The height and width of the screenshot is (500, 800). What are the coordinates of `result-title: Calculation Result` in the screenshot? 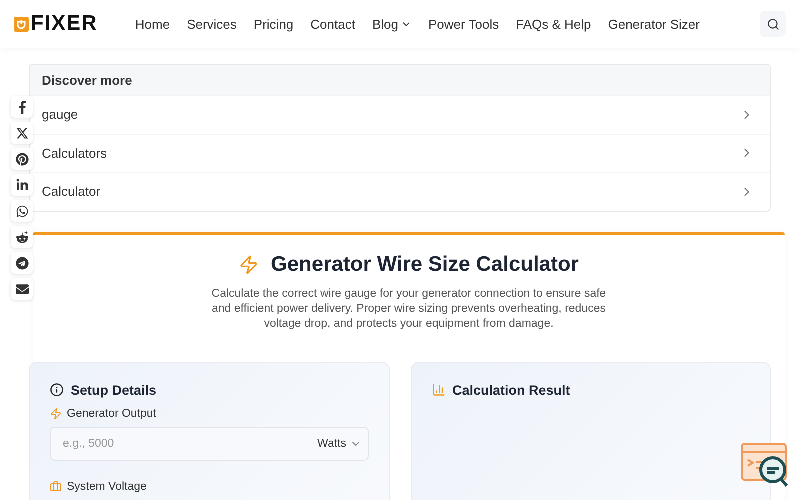 It's located at (511, 390).